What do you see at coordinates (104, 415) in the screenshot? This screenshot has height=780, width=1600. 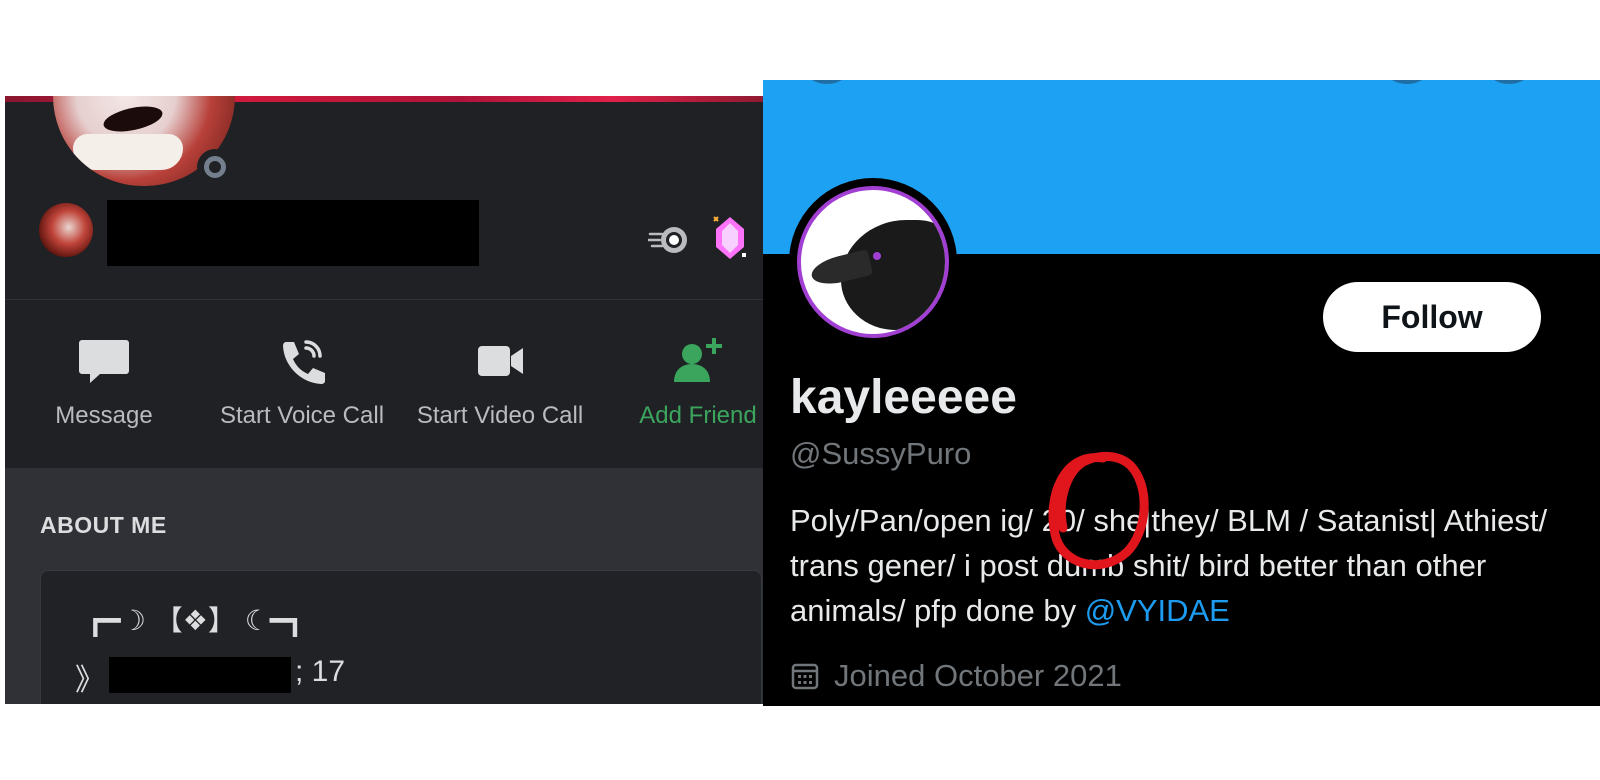 I see `message-label: Message` at bounding box center [104, 415].